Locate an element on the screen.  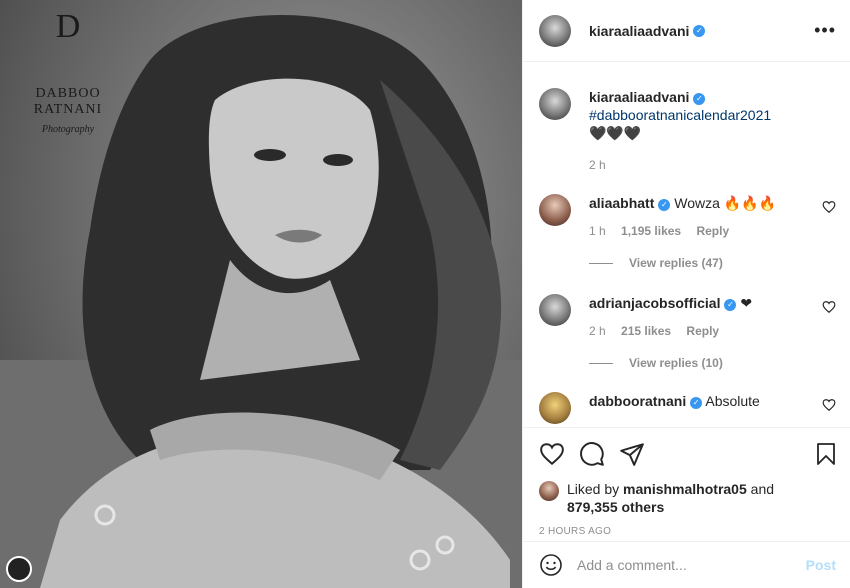
view-replies-button: View replies (10) is located at coordinates (711, 363).